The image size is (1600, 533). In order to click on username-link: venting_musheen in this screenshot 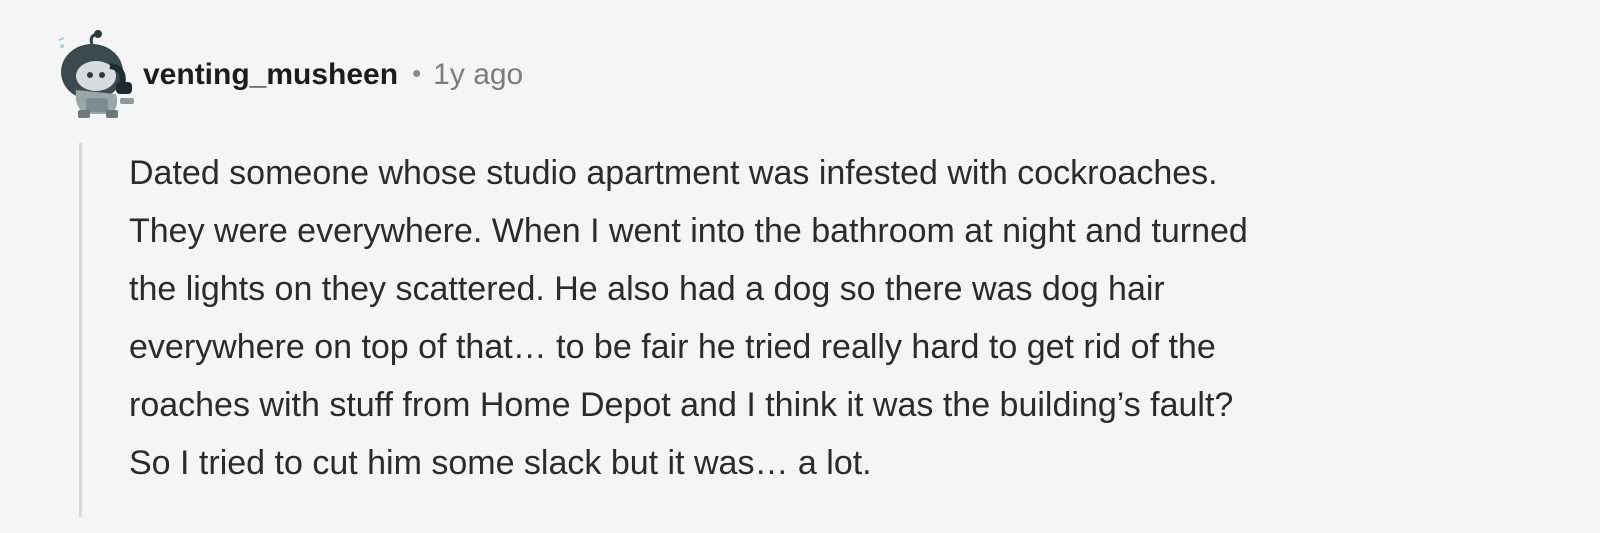, I will do `click(270, 75)`.